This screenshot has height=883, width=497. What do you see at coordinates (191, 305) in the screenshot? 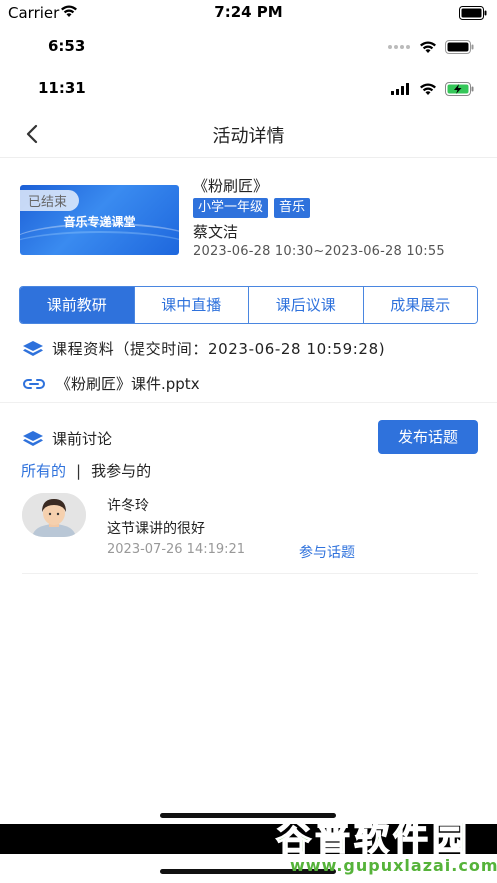
I see `tab-live: 课中直播` at bounding box center [191, 305].